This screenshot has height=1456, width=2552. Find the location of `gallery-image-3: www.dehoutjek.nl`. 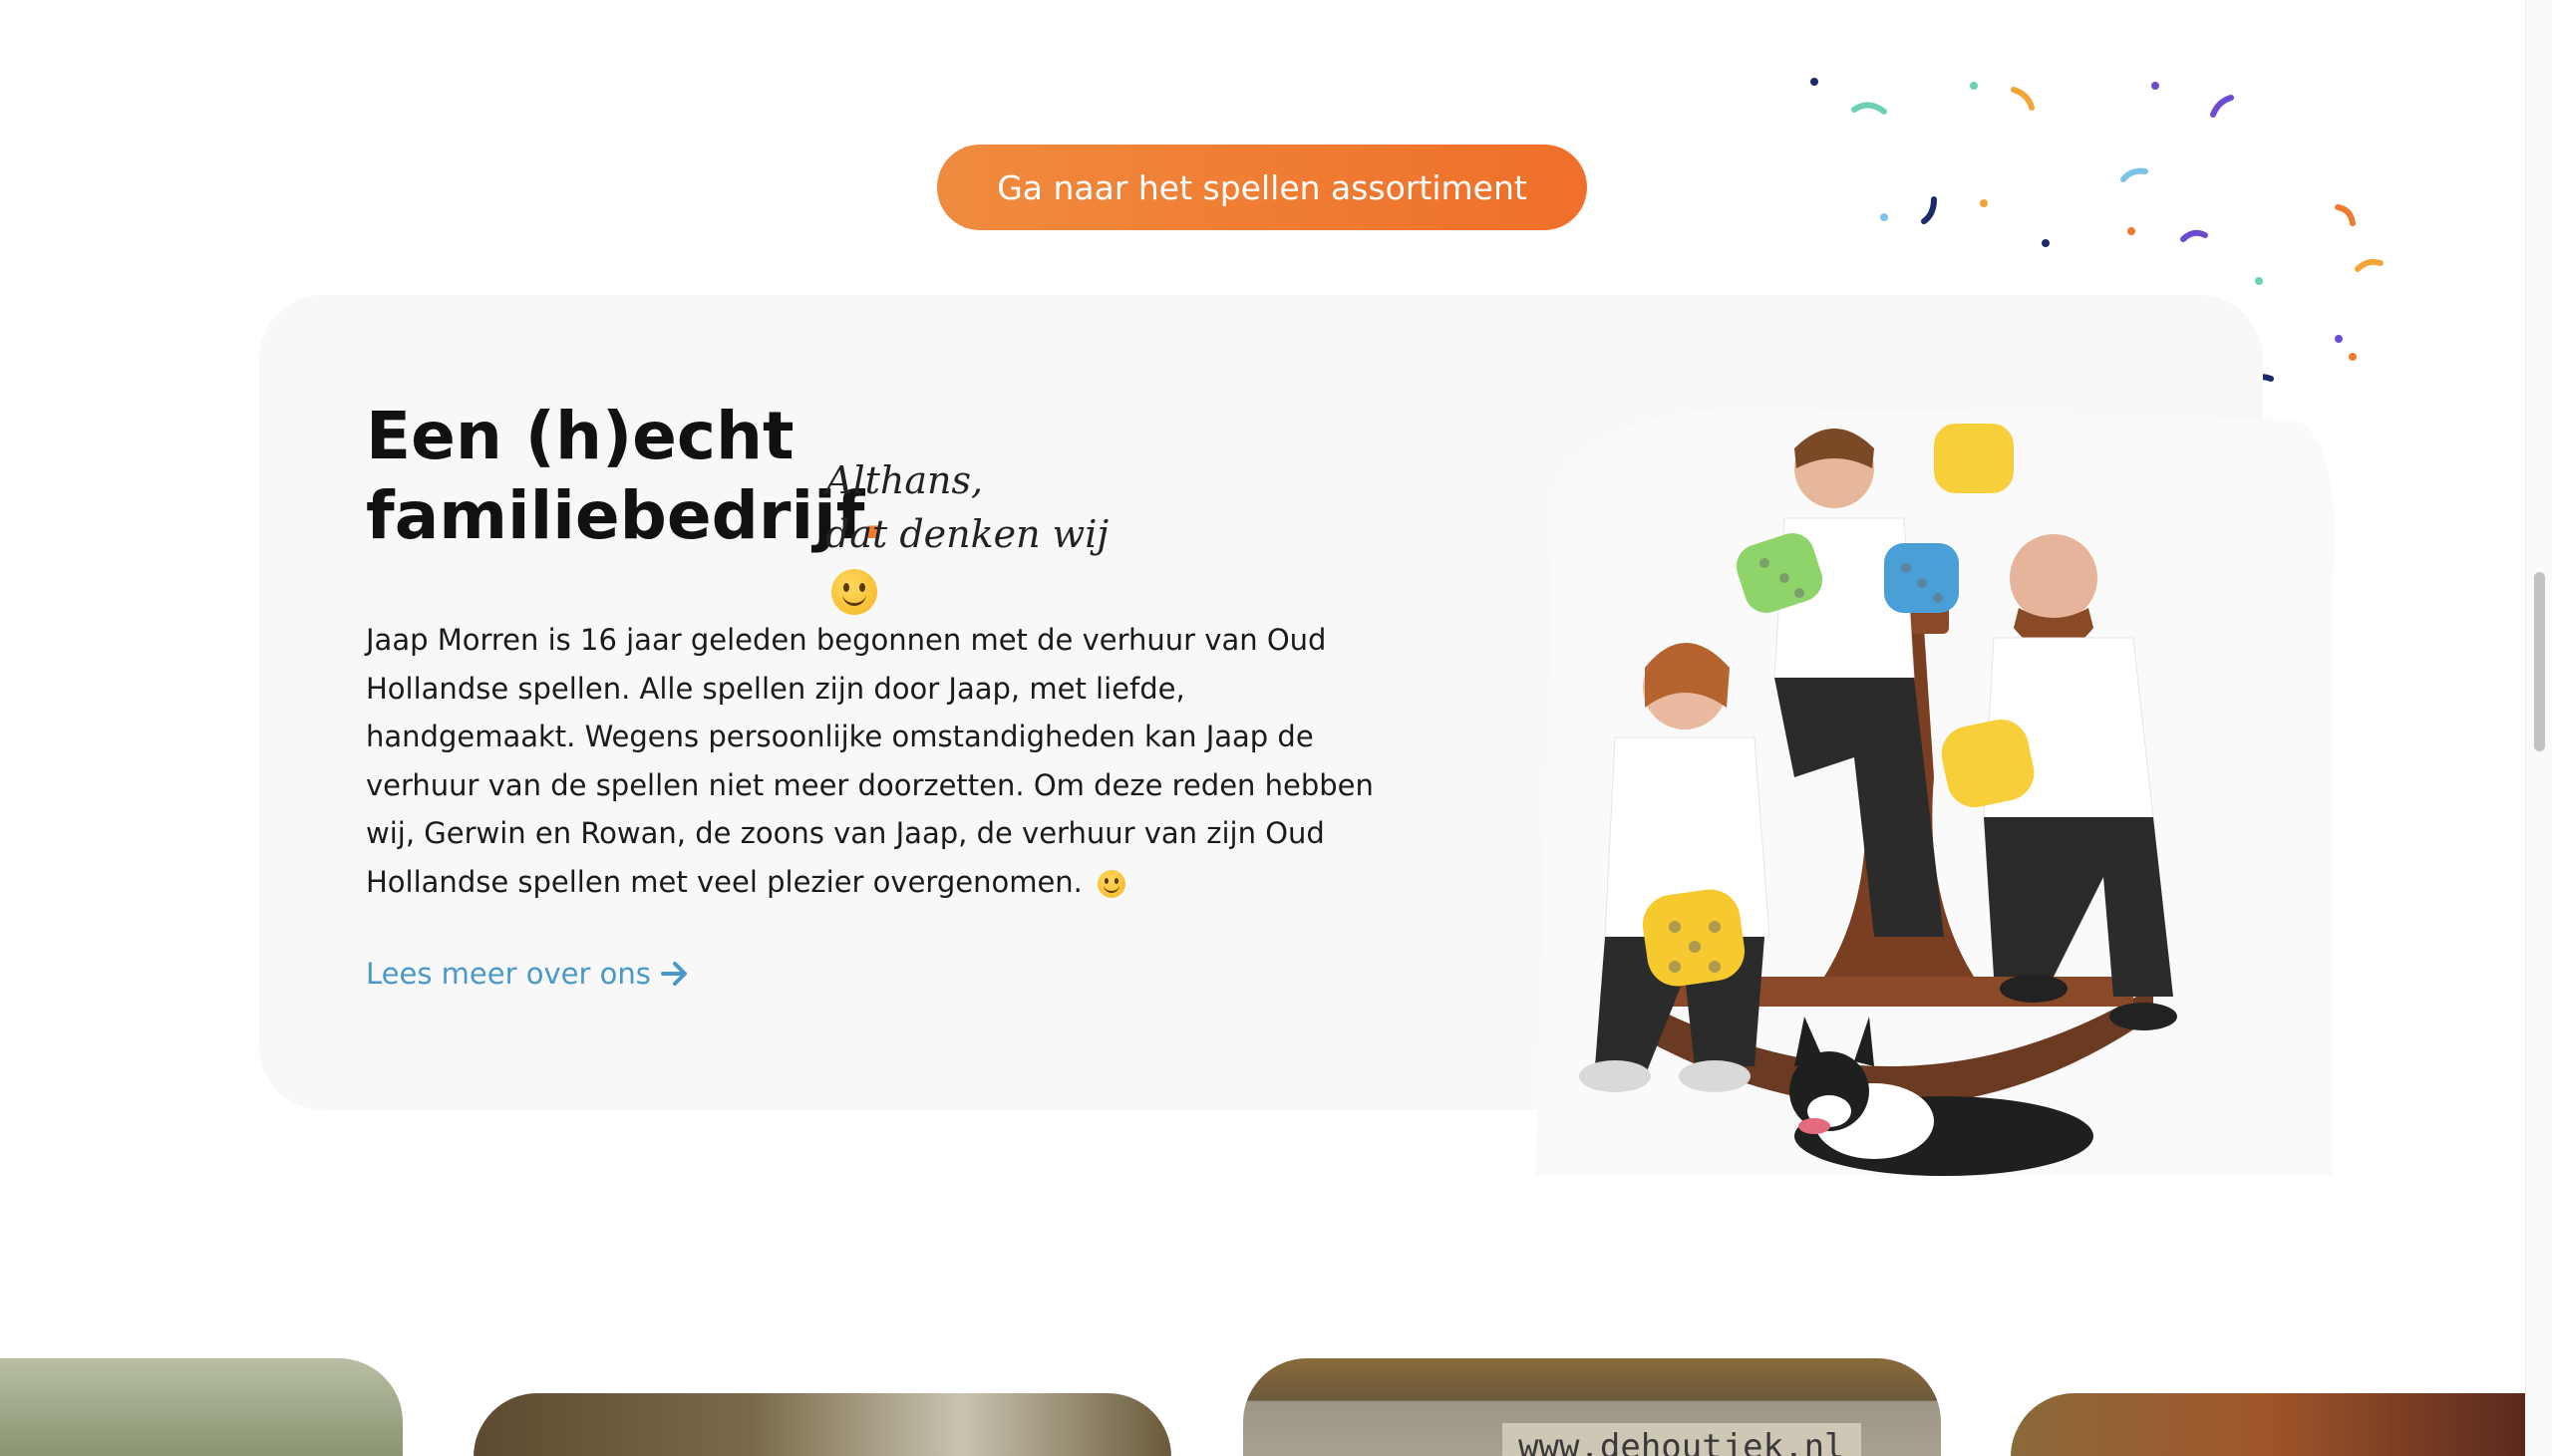

gallery-image-3: www.dehoutjek.nl is located at coordinates (1592, 1407).